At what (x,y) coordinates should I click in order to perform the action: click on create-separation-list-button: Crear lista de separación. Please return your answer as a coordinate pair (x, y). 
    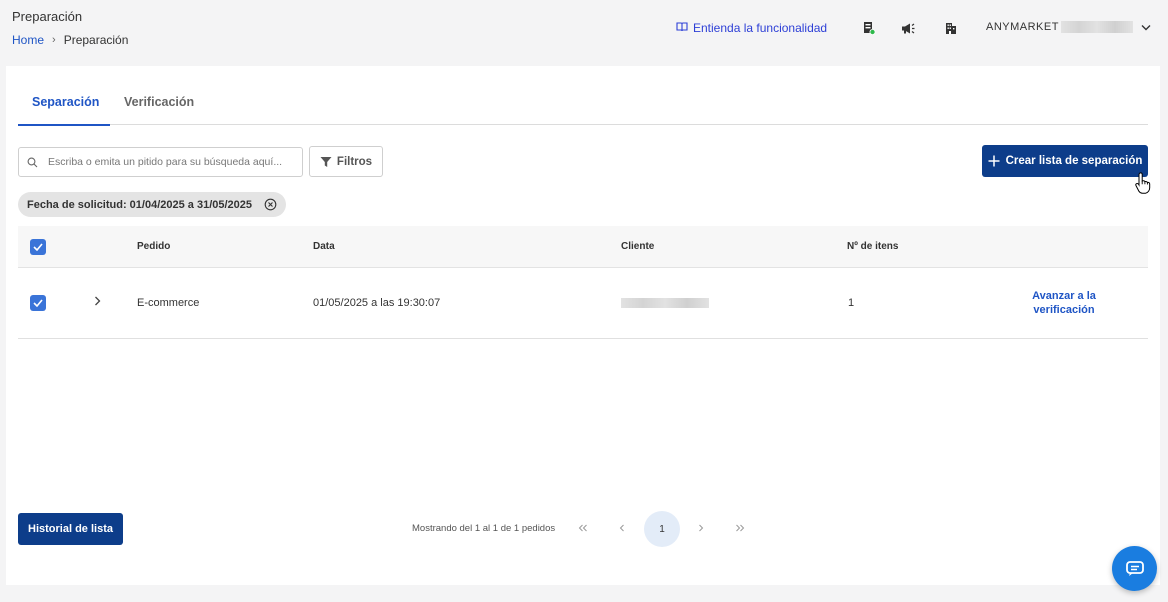
    Looking at the image, I should click on (1065, 161).